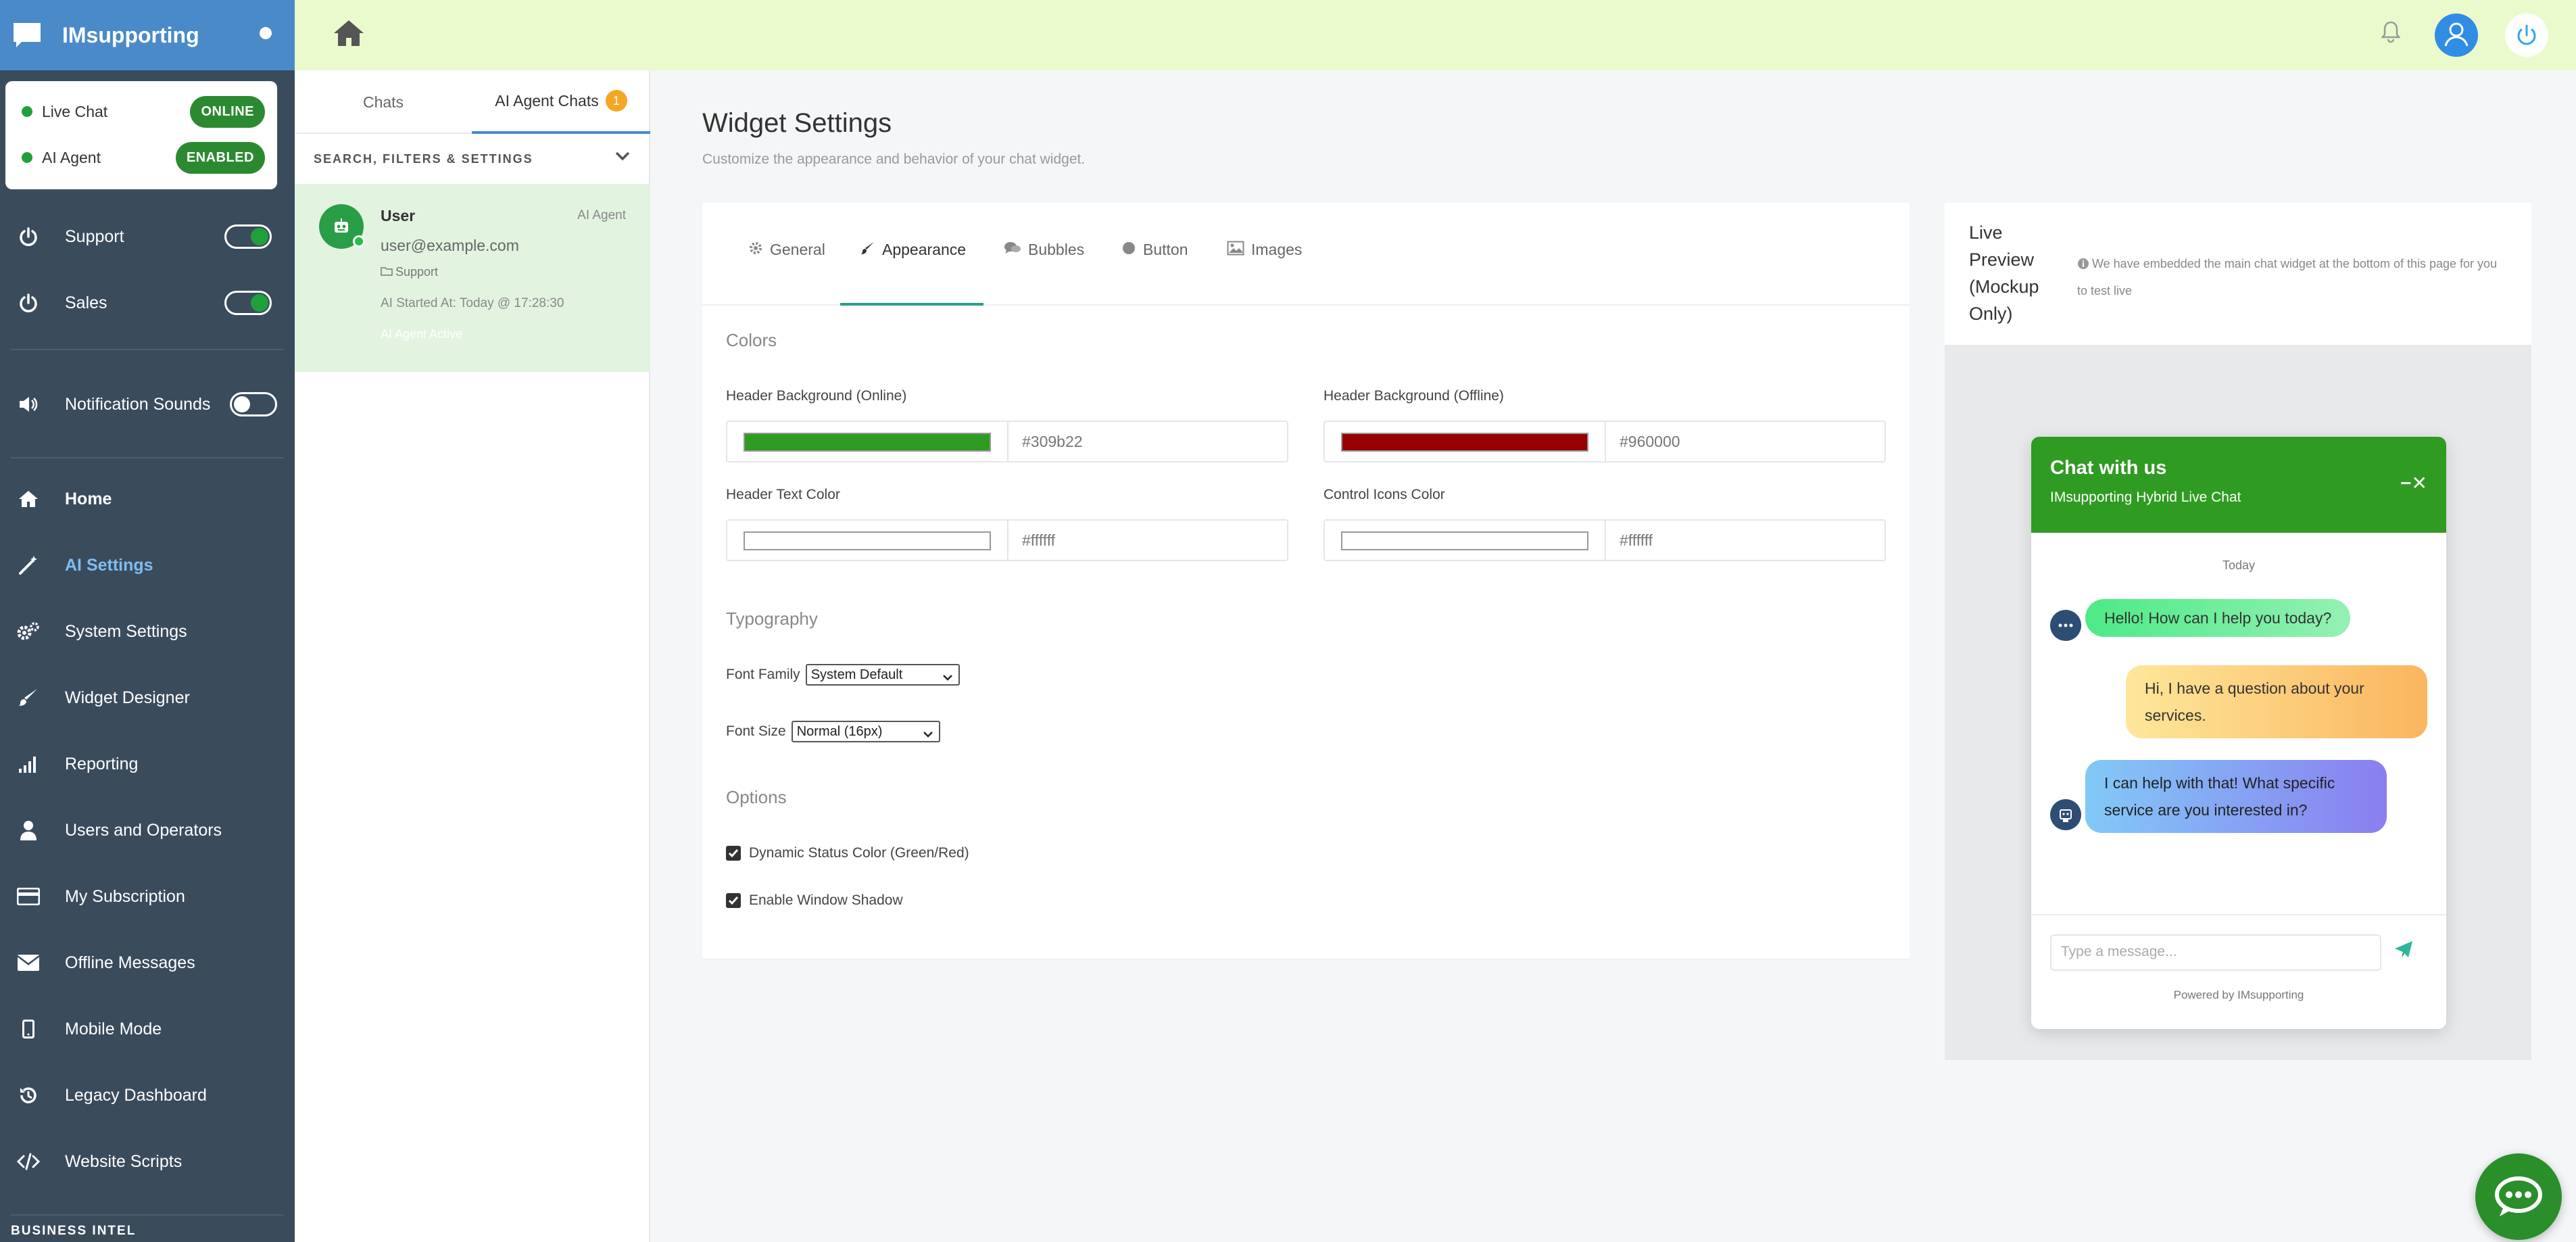  Describe the element at coordinates (911, 273) in the screenshot. I see `tab-appearance: Appearance` at that location.